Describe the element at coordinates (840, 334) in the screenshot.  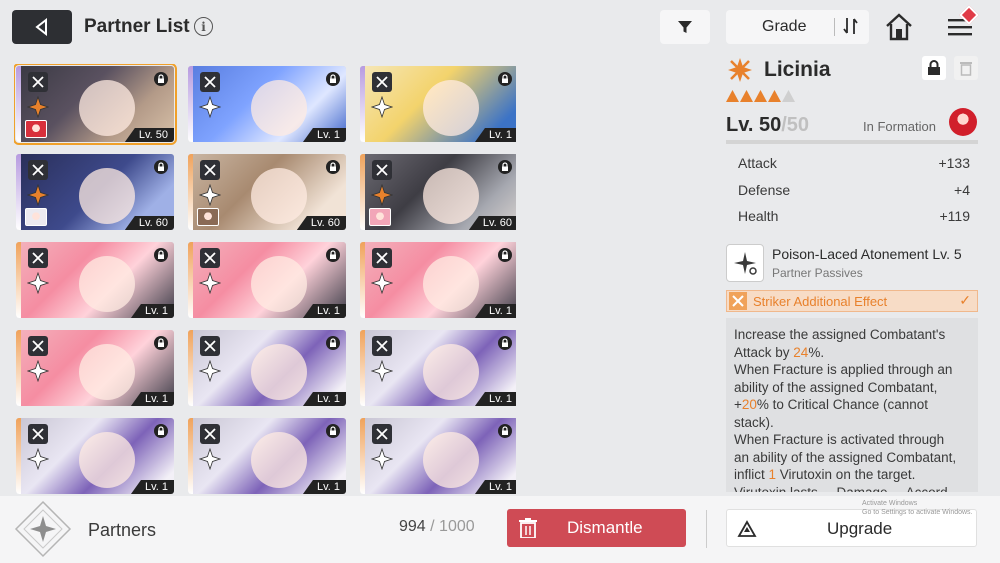
I see `desc-line: Increase the assigned Combatant's` at that location.